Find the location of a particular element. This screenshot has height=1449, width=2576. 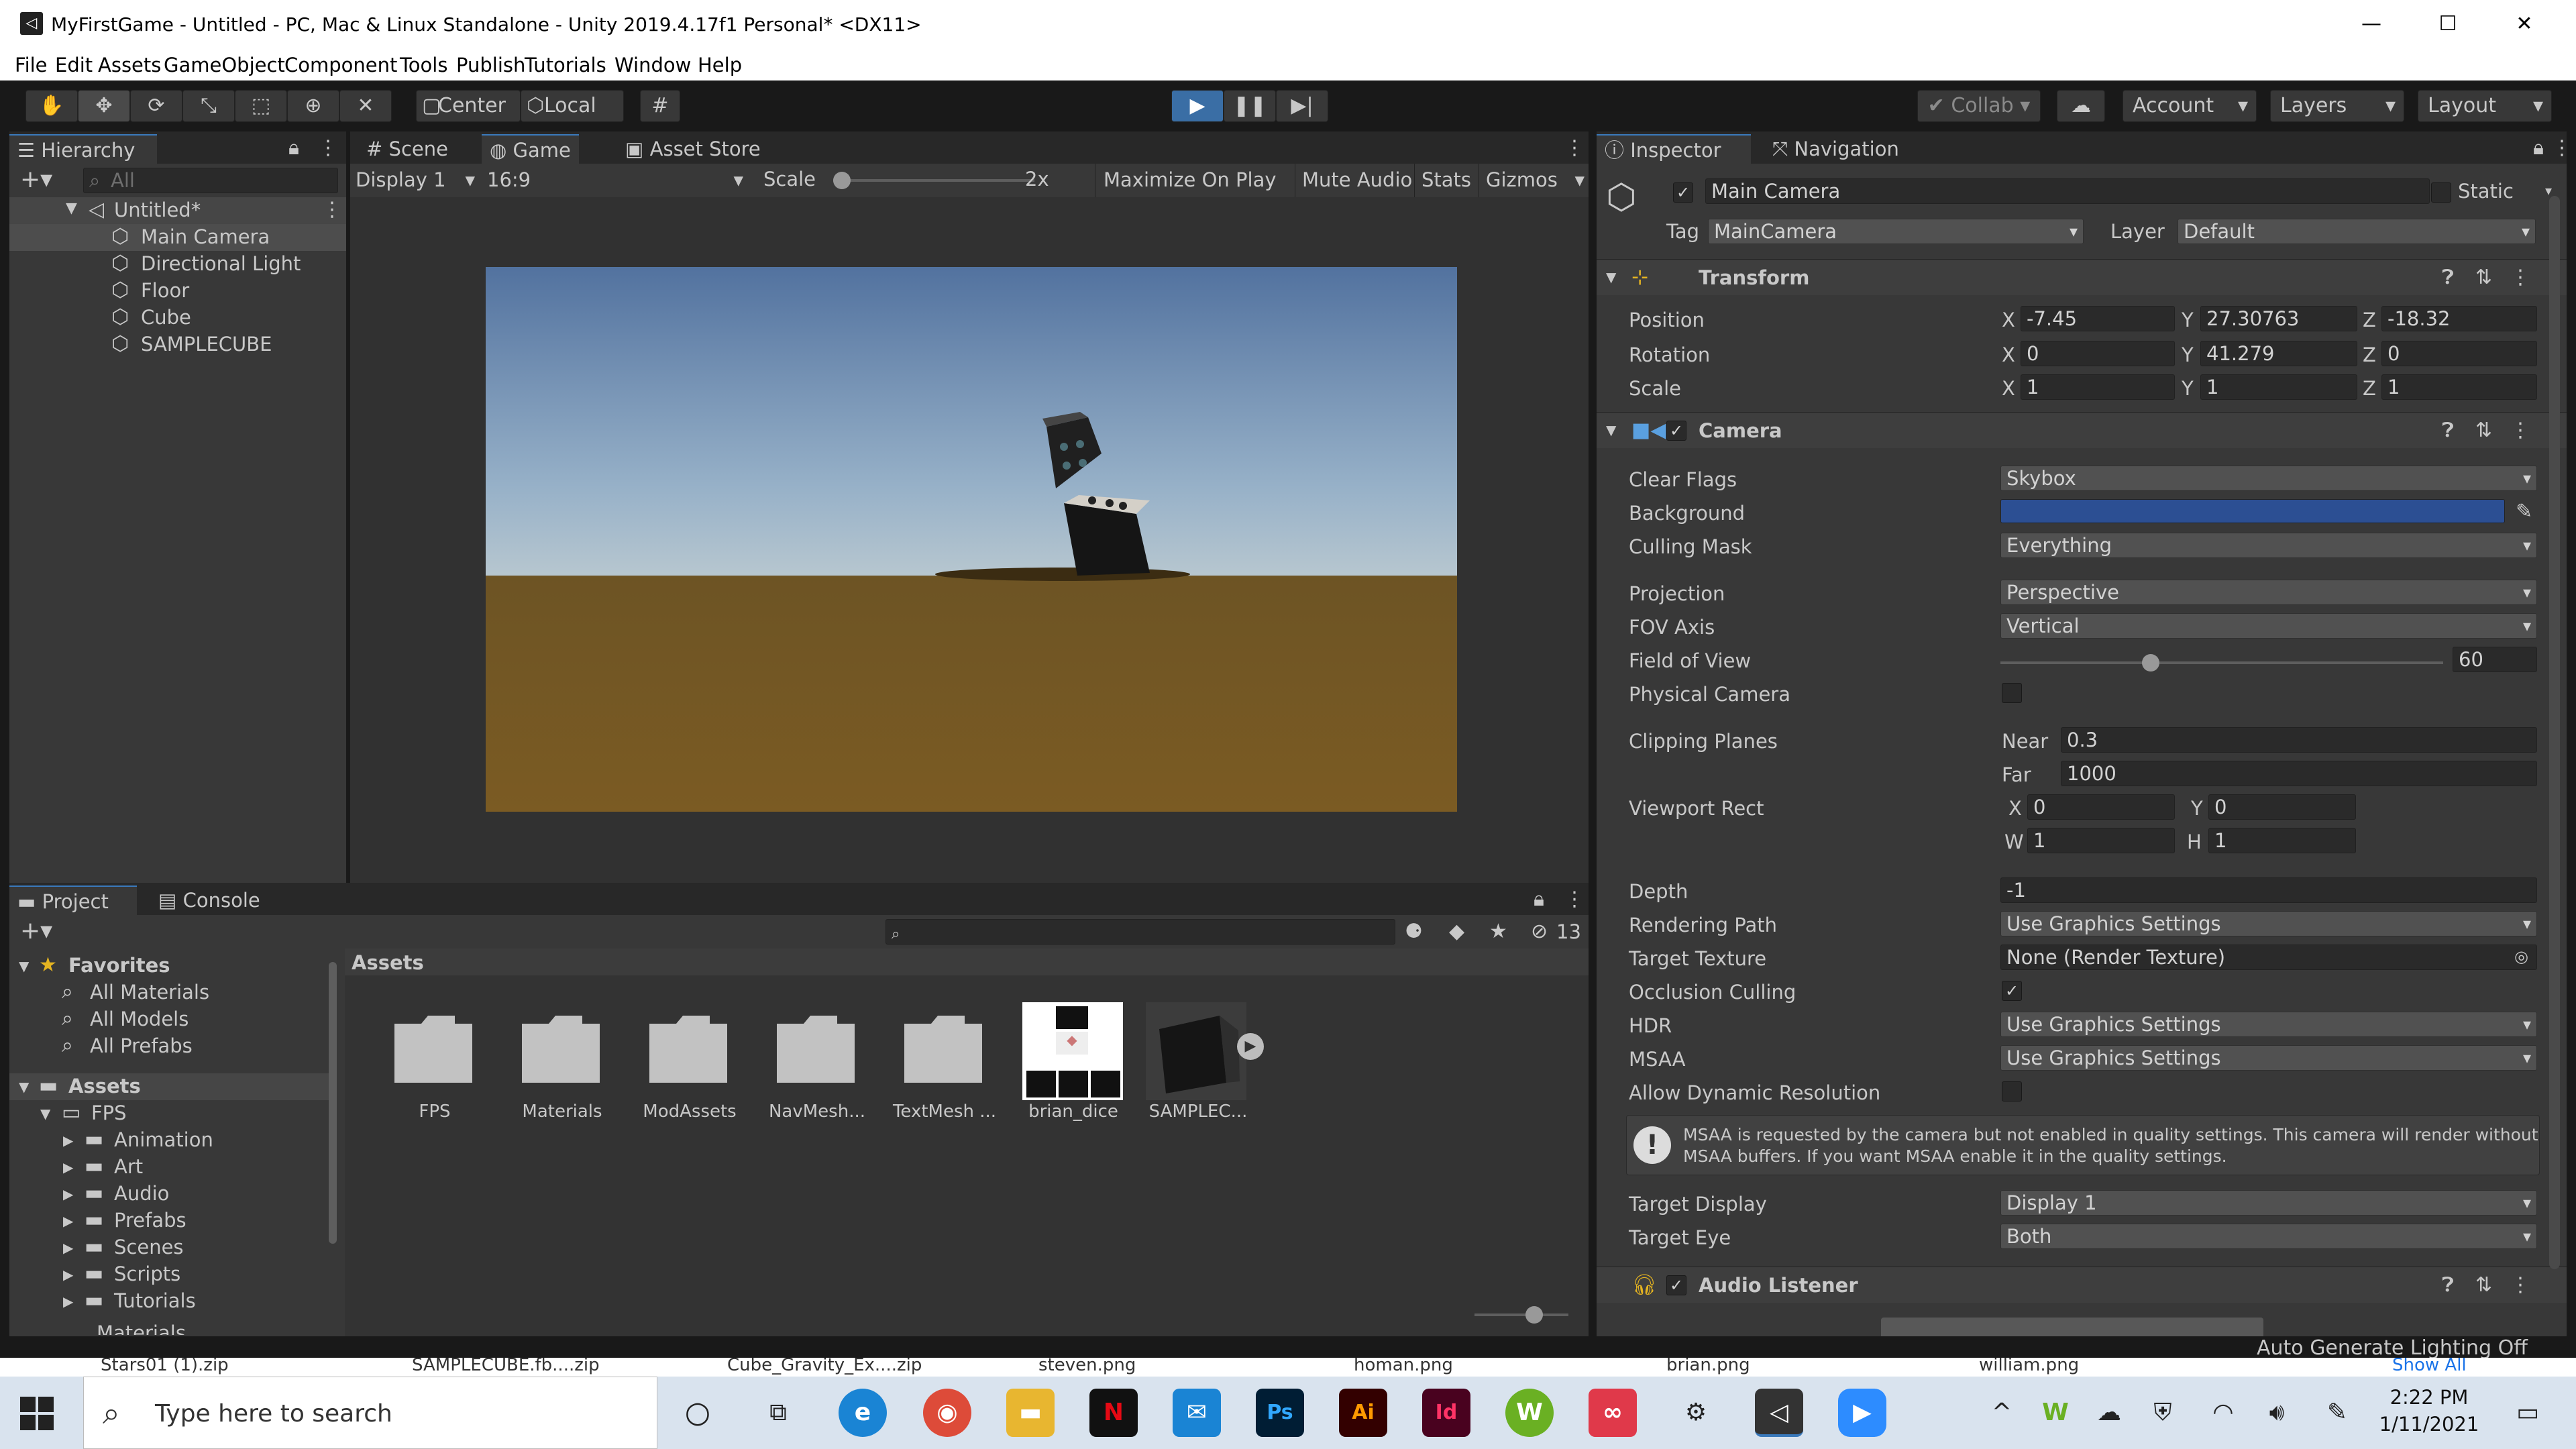

object-name-input: Main Camera is located at coordinates (2067, 191).